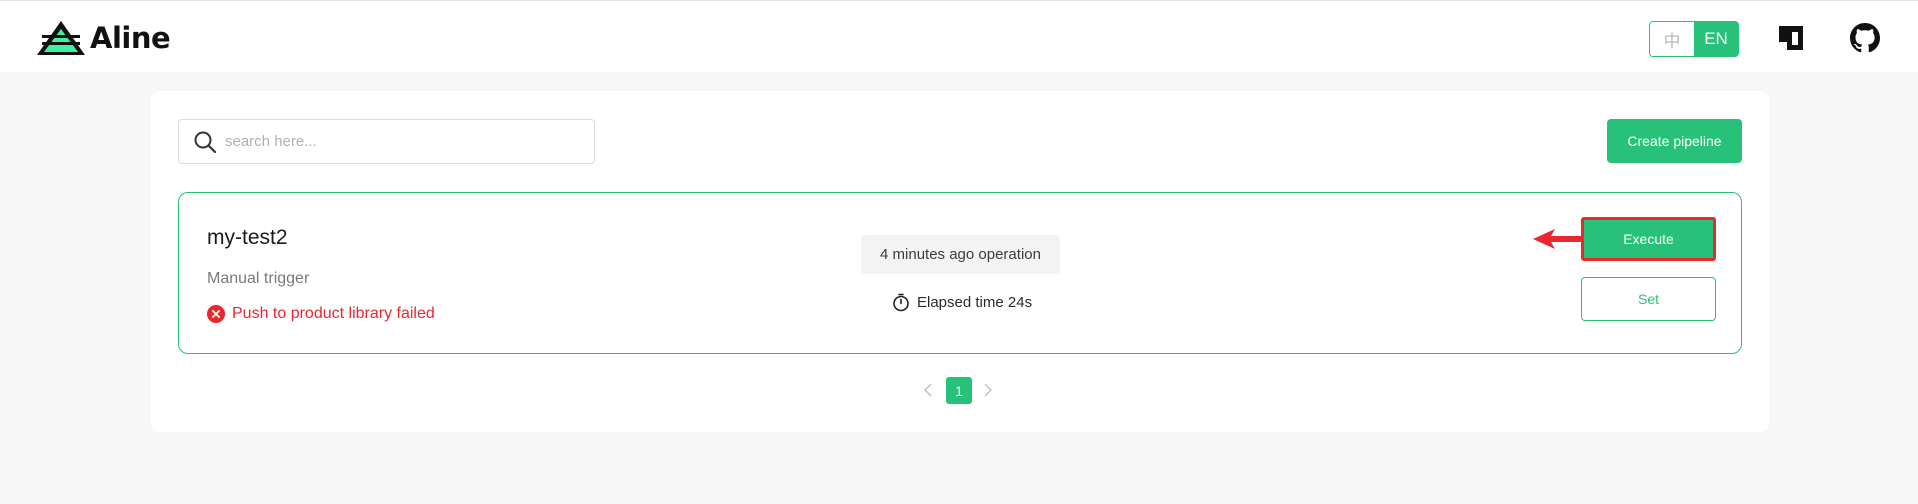  Describe the element at coordinates (1672, 39) in the screenshot. I see `lang-zh-button: 中` at that location.